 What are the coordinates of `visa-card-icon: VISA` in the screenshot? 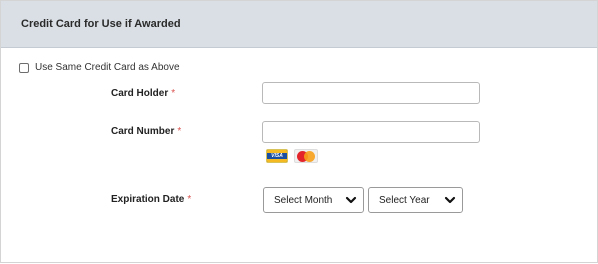 It's located at (277, 156).